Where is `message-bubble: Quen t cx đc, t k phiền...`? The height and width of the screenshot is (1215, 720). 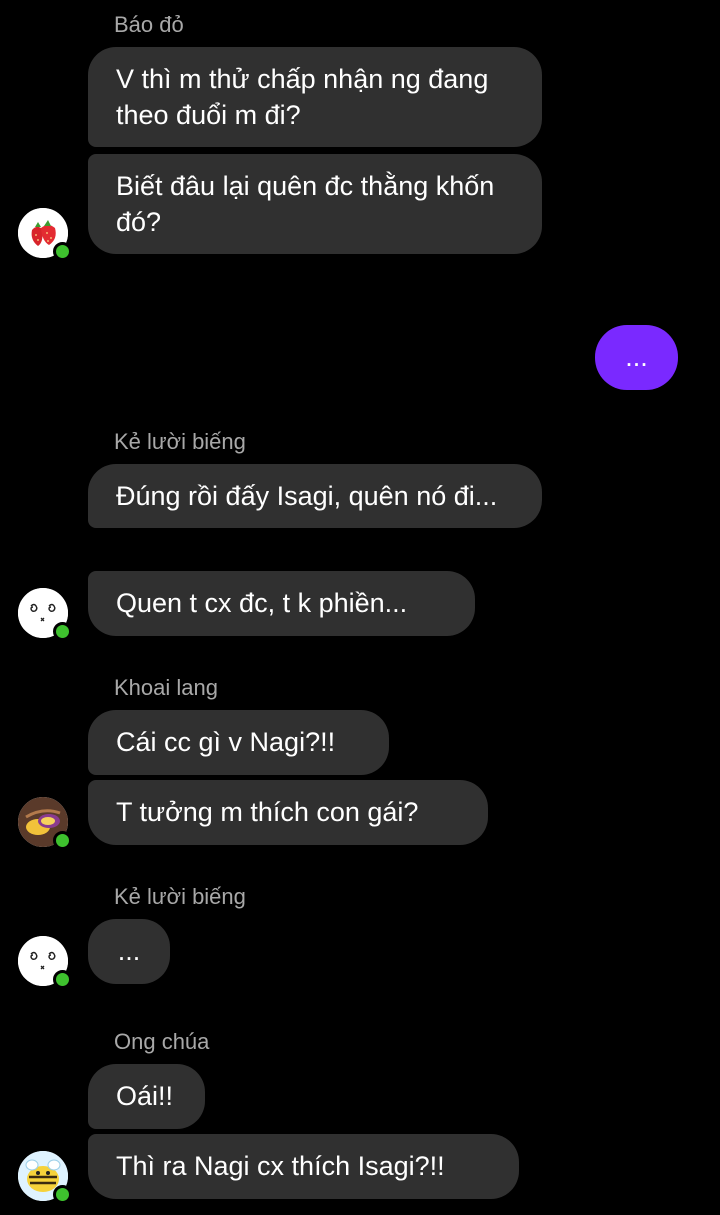
message-bubble: Quen t cx đc, t k phiền... is located at coordinates (281, 603).